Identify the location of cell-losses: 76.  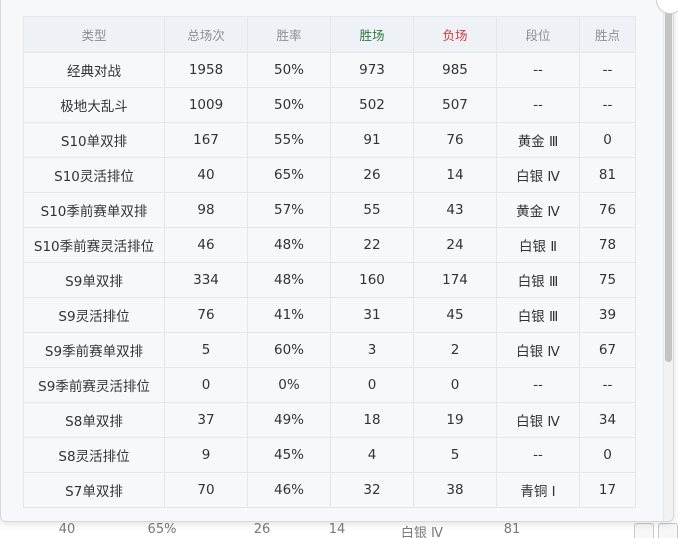
(455, 140).